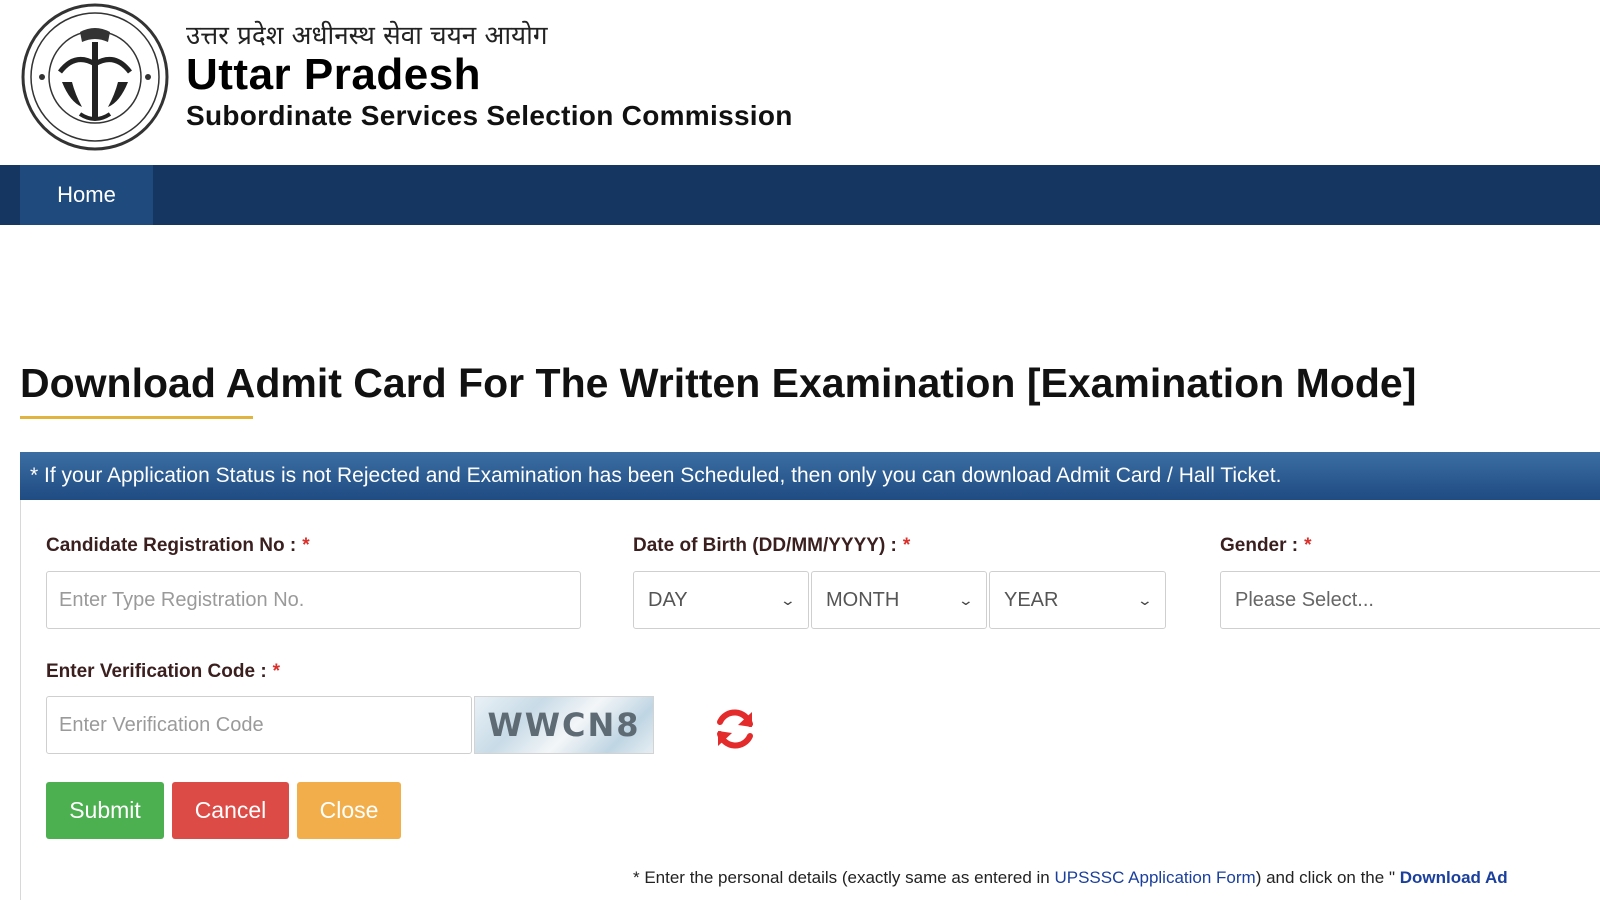 This screenshot has height=900, width=1600. What do you see at coordinates (721, 600) in the screenshot?
I see `dob-day-select: DAY ⌄` at bounding box center [721, 600].